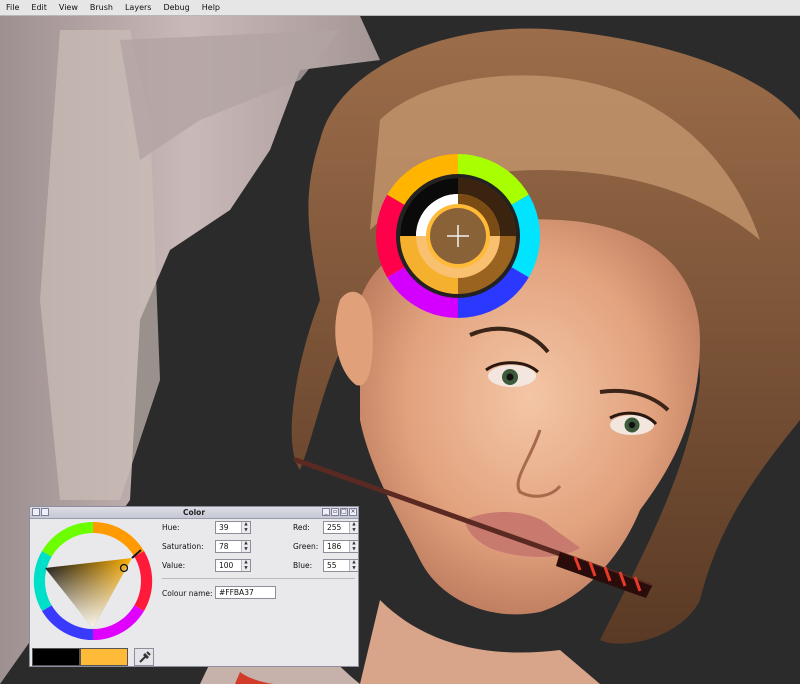 This screenshot has height=684, width=800. Describe the element at coordinates (138, 7) in the screenshot. I see `menu-layers: Layers` at that location.